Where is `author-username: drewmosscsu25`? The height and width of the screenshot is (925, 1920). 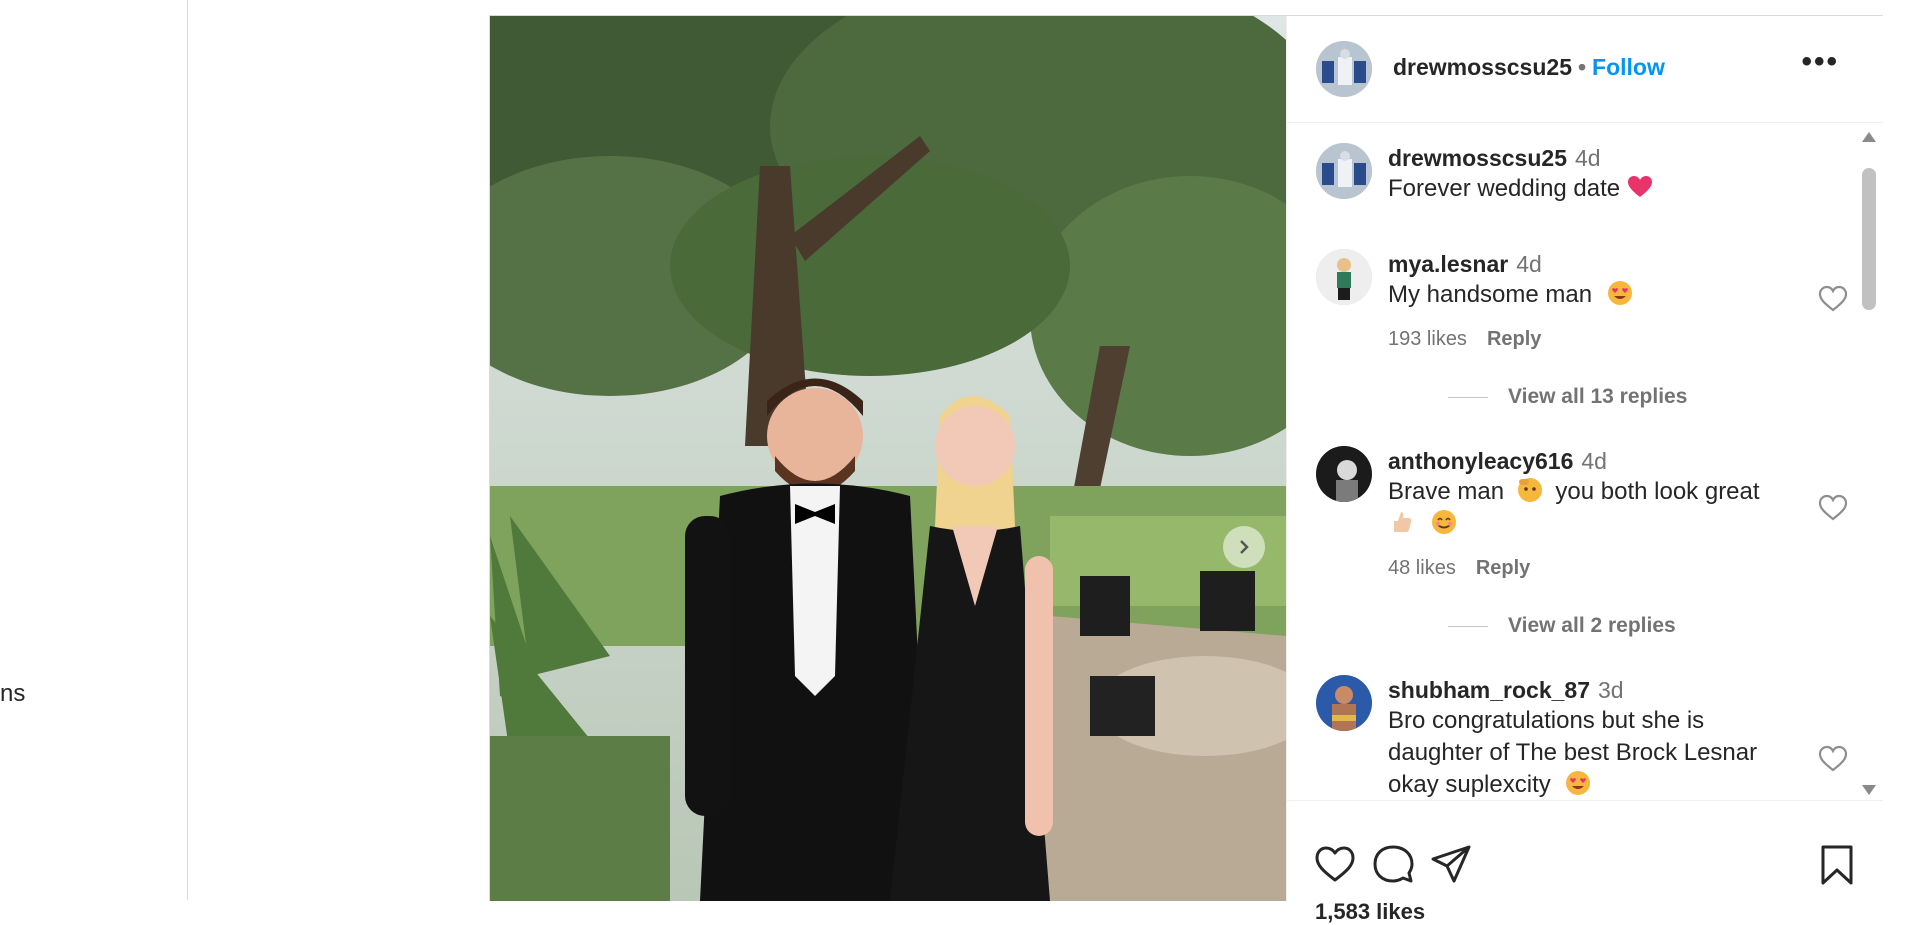
author-username: drewmosscsu25 is located at coordinates (1482, 67).